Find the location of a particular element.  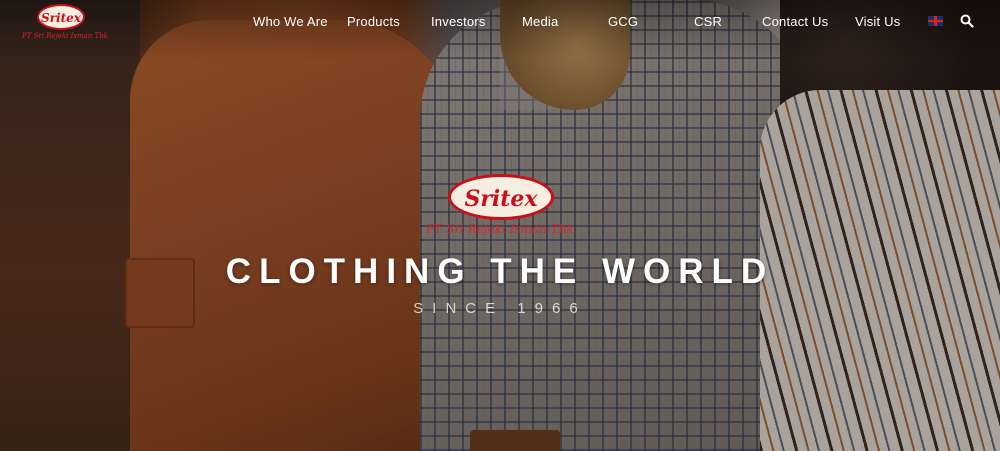

nav-who-we-are: Who We Are is located at coordinates (290, 21).